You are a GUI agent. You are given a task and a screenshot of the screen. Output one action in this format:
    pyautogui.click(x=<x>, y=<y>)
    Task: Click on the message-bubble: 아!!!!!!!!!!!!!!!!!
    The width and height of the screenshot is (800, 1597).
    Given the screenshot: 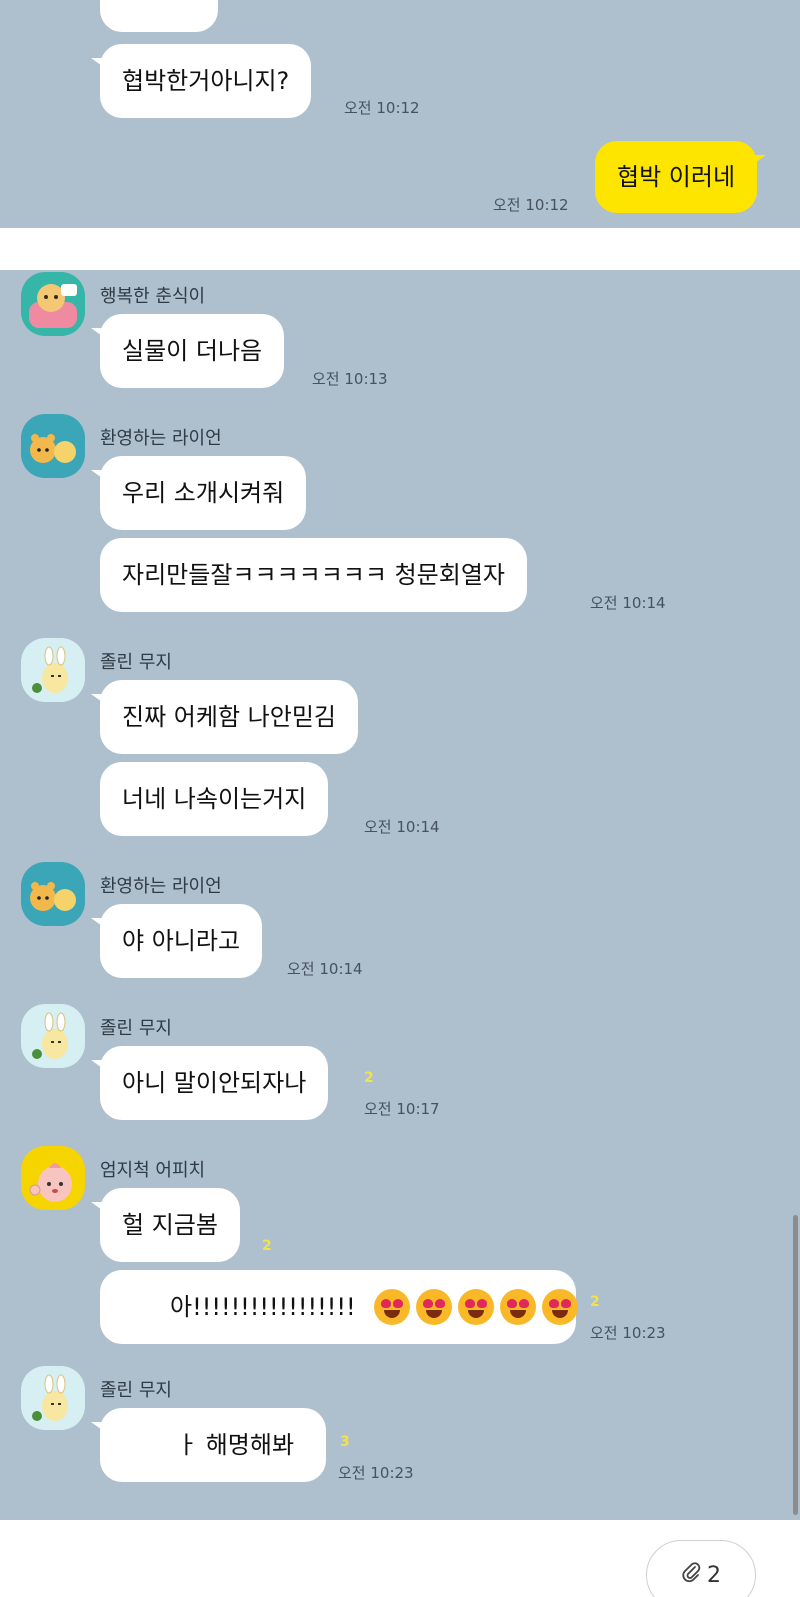 What is the action you would take?
    pyautogui.click(x=339, y=1307)
    